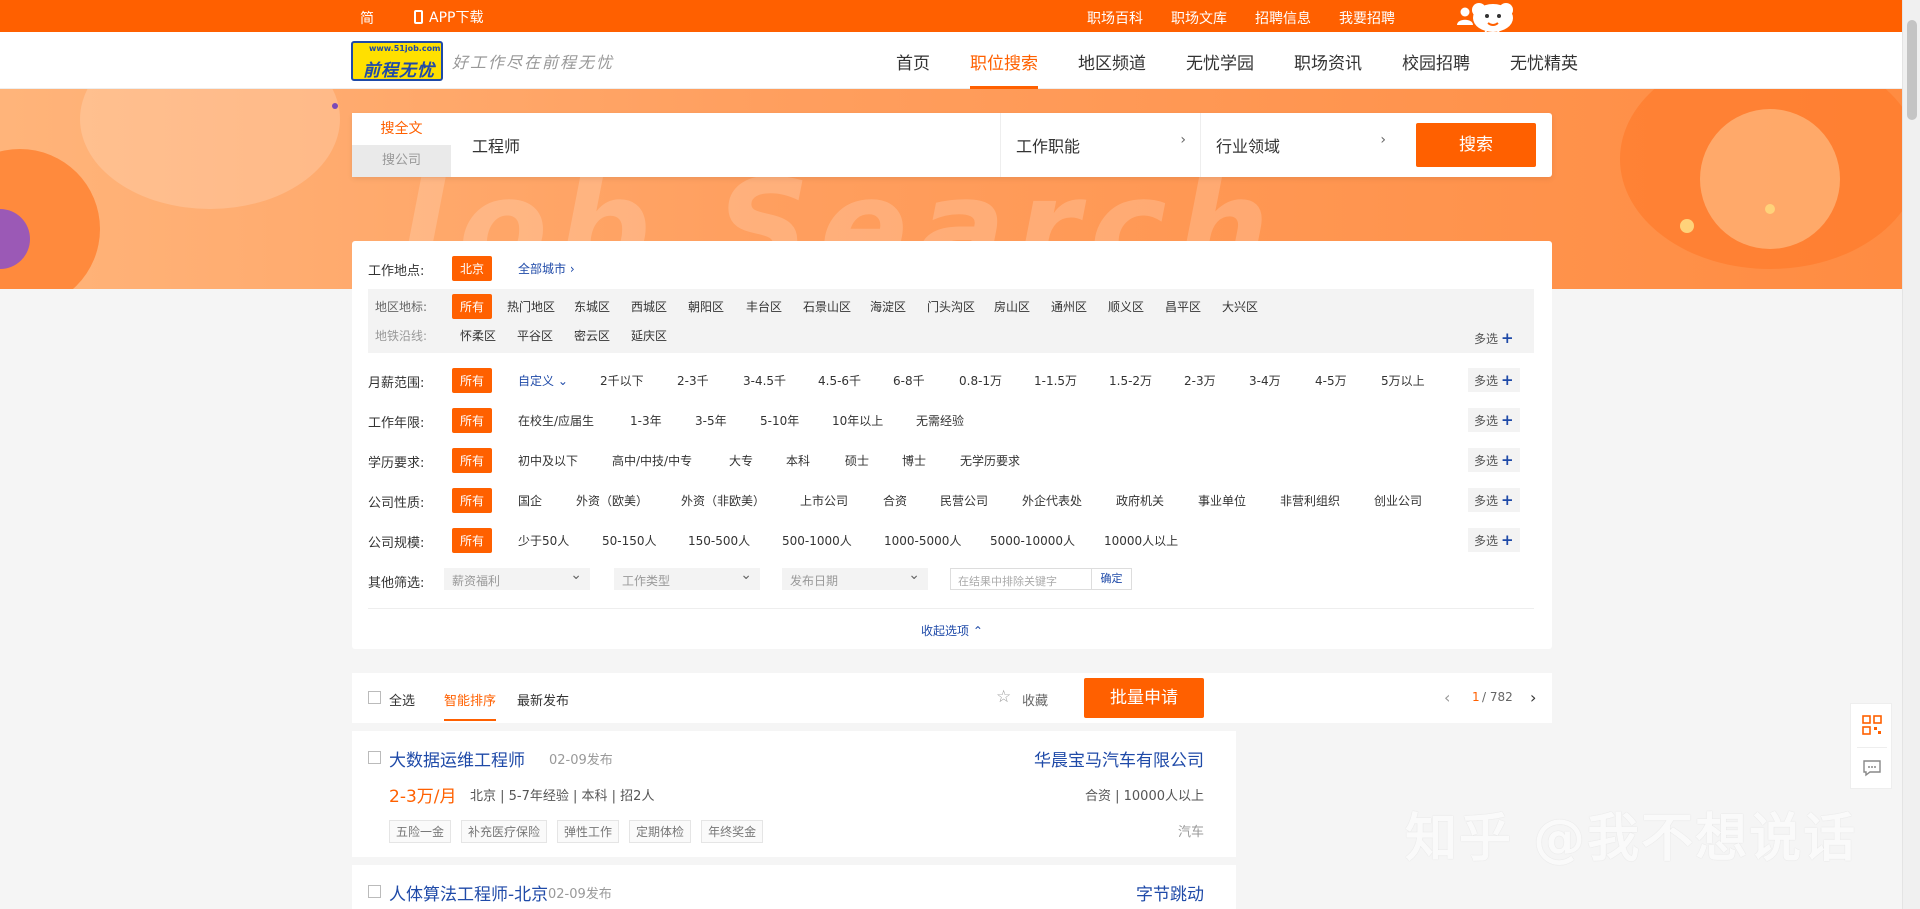 Image resolution: width=1920 pixels, height=909 pixels. What do you see at coordinates (1436, 60) in the screenshot?
I see `nav-campus: 校园招聘` at bounding box center [1436, 60].